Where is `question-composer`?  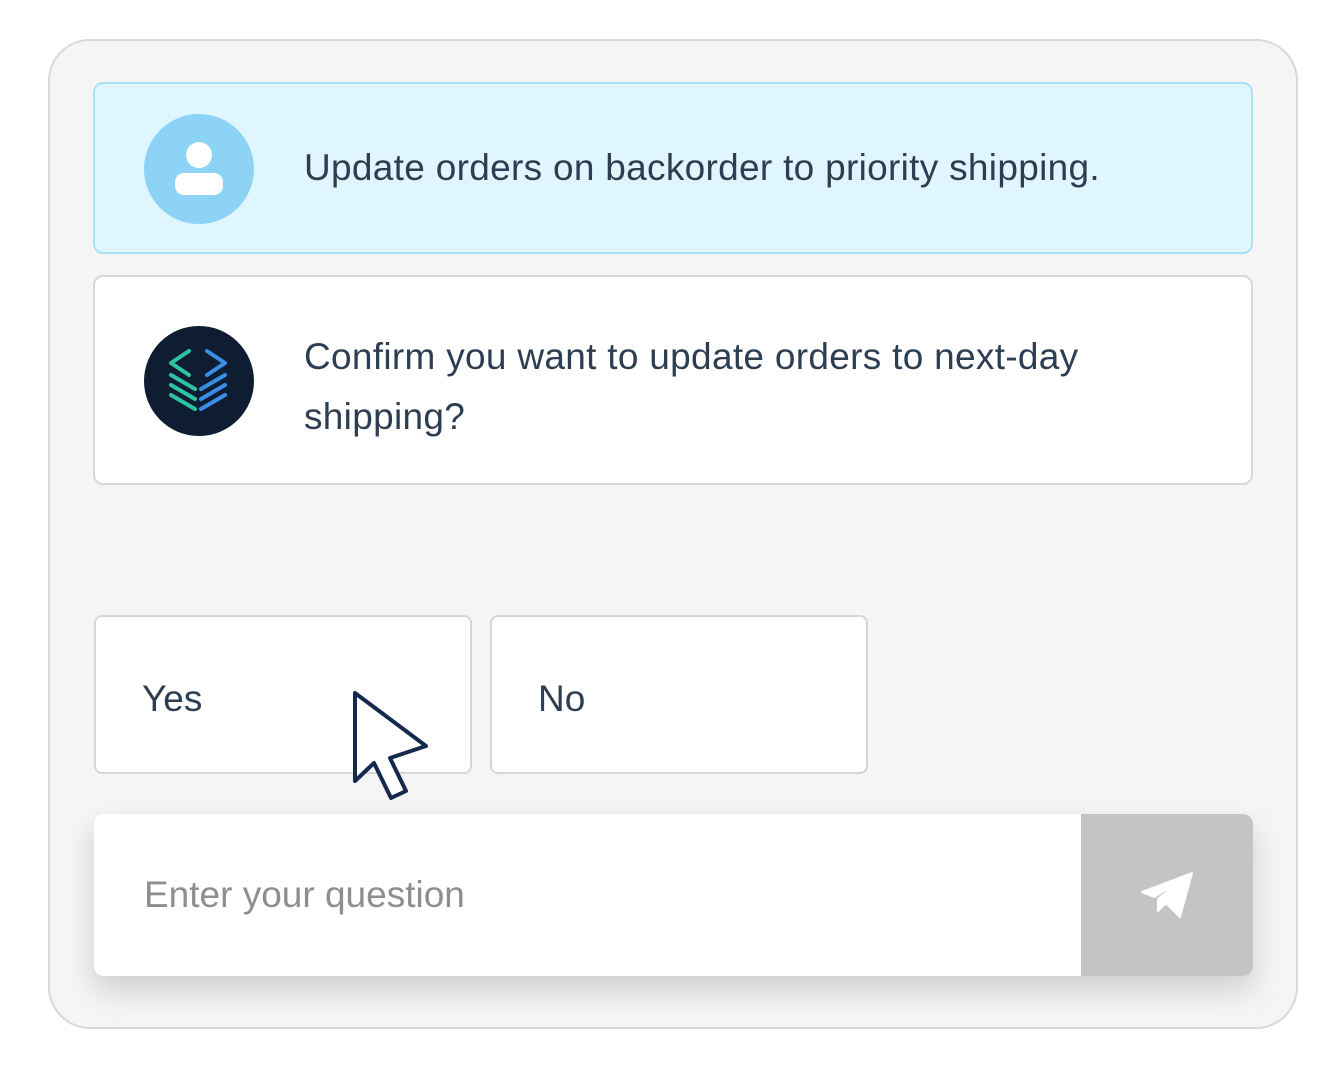 question-composer is located at coordinates (673, 895).